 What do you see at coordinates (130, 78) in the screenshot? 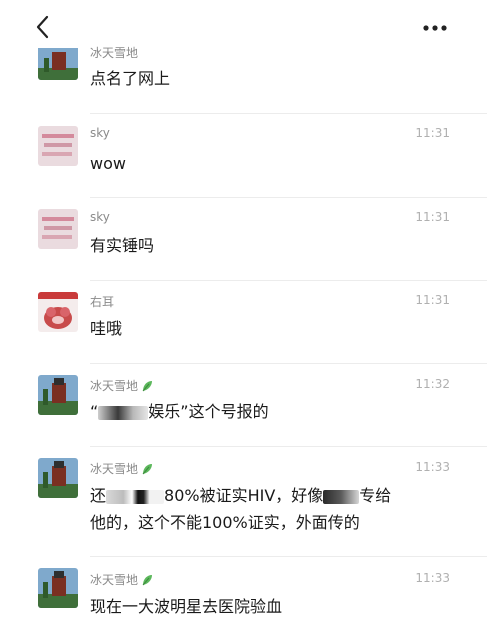
I see `message-text: 点名了网上` at bounding box center [130, 78].